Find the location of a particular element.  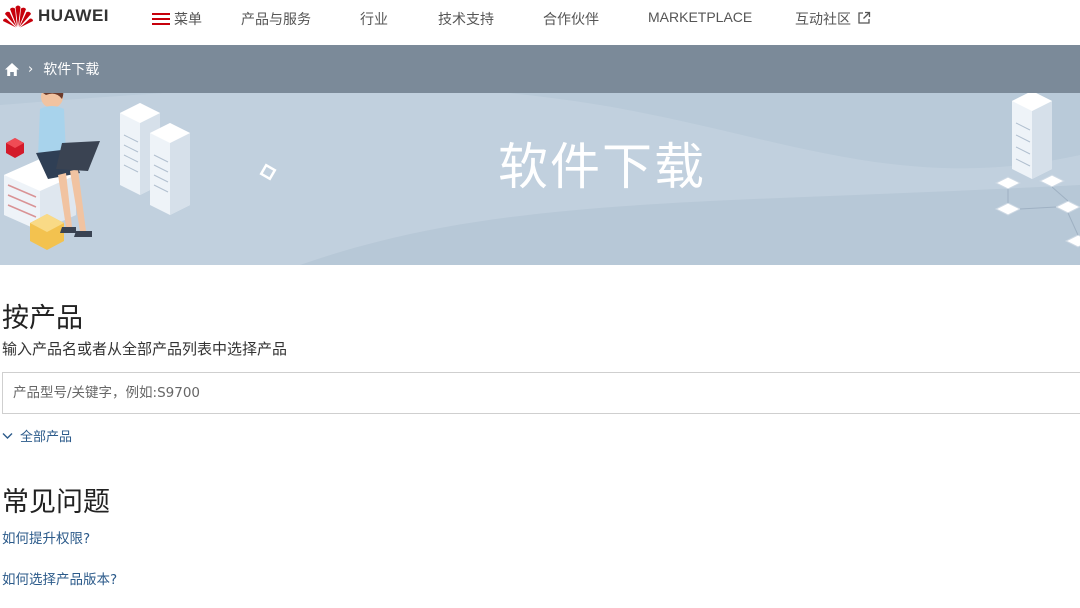

all-products-toggle: 全部产品 is located at coordinates (37, 435).